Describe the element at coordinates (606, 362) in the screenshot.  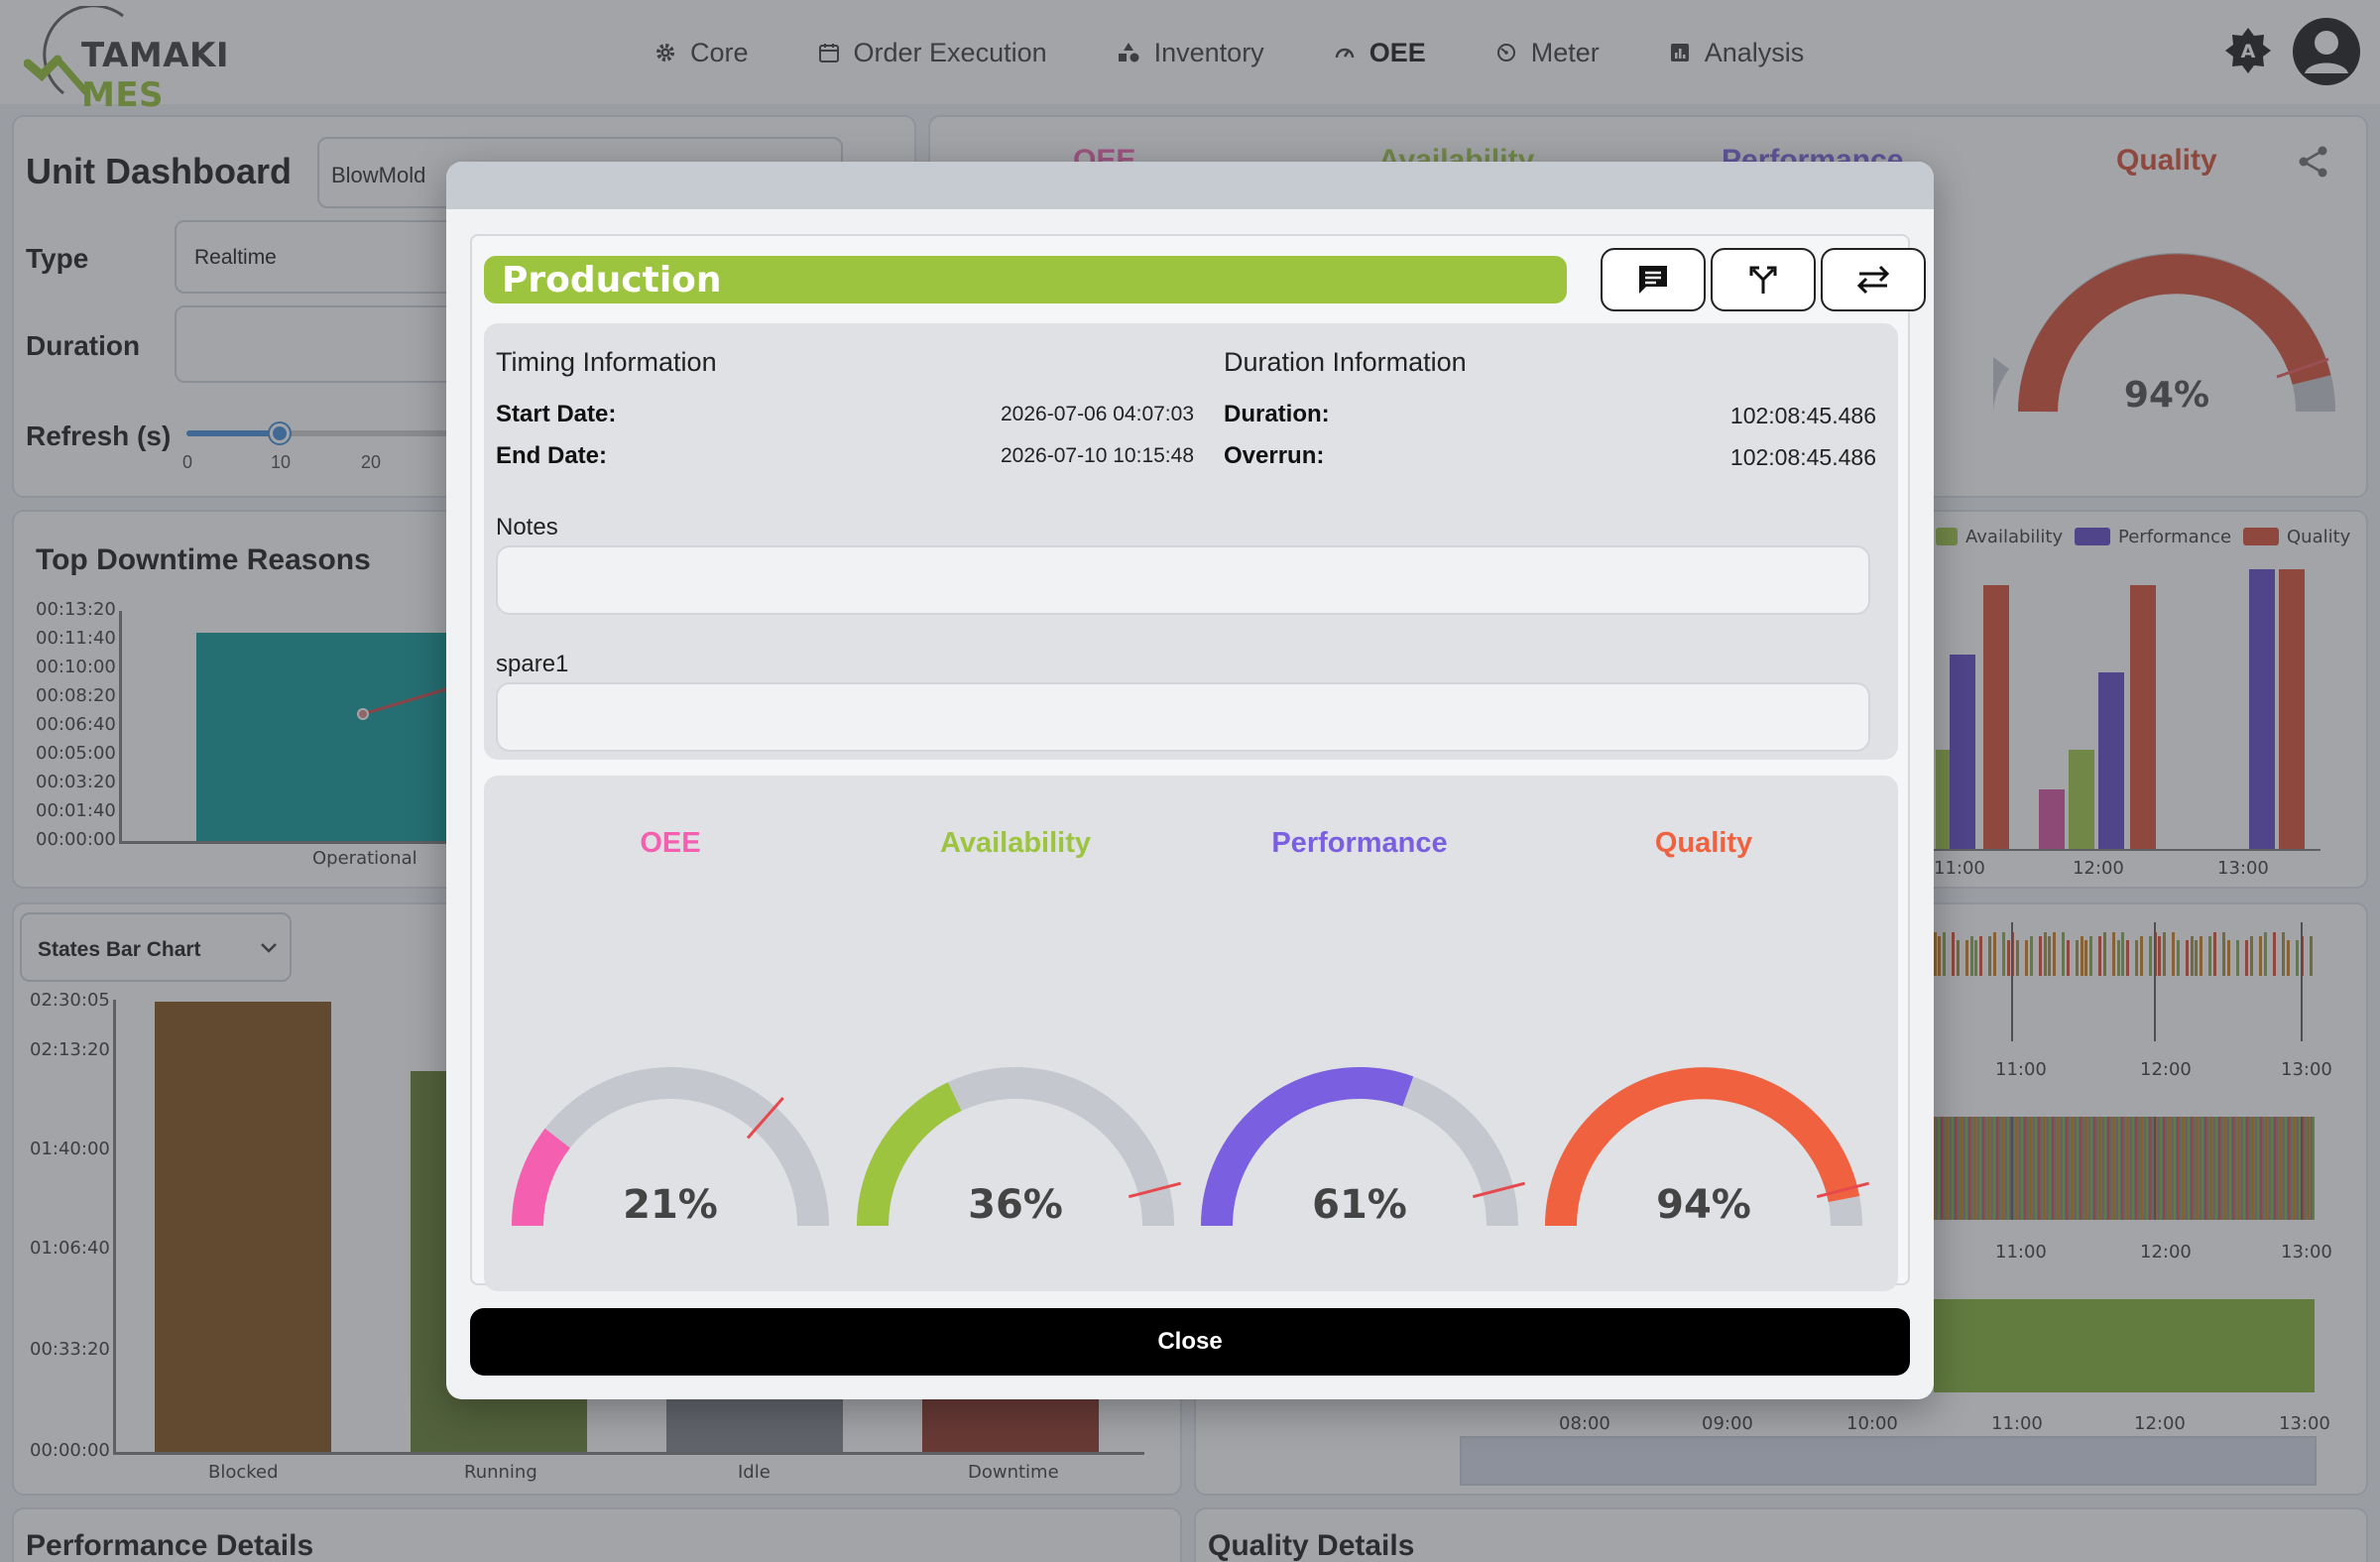
I see `timing-heading: Timing Information` at that location.